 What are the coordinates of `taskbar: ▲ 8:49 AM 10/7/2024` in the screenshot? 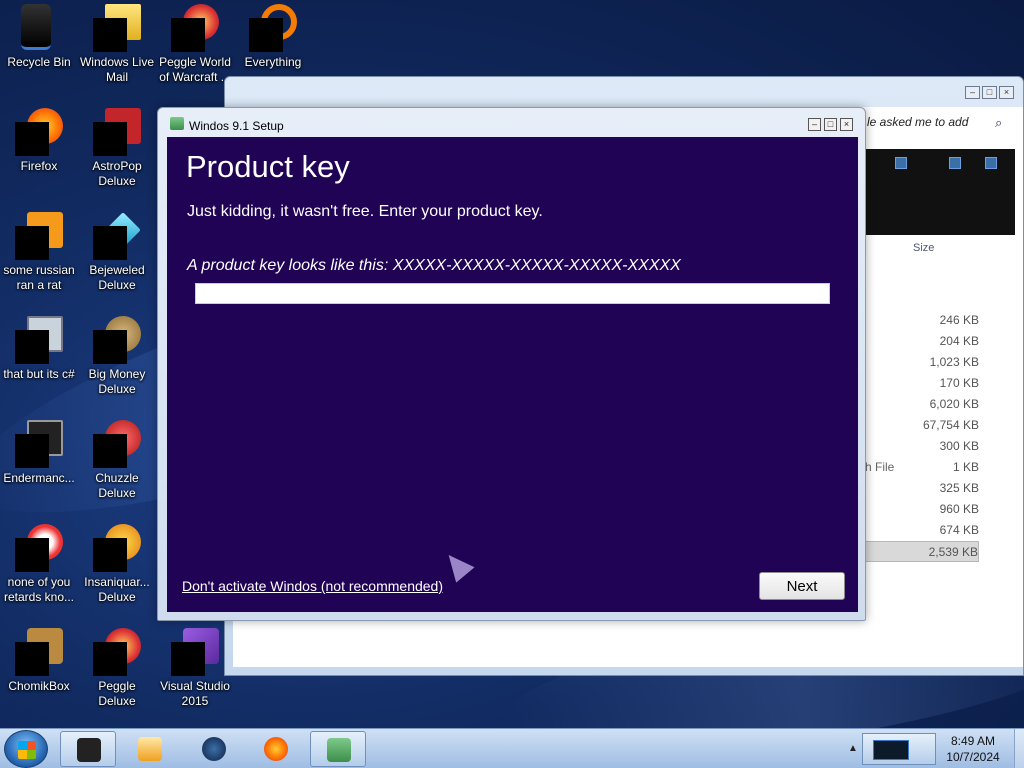 It's located at (512, 748).